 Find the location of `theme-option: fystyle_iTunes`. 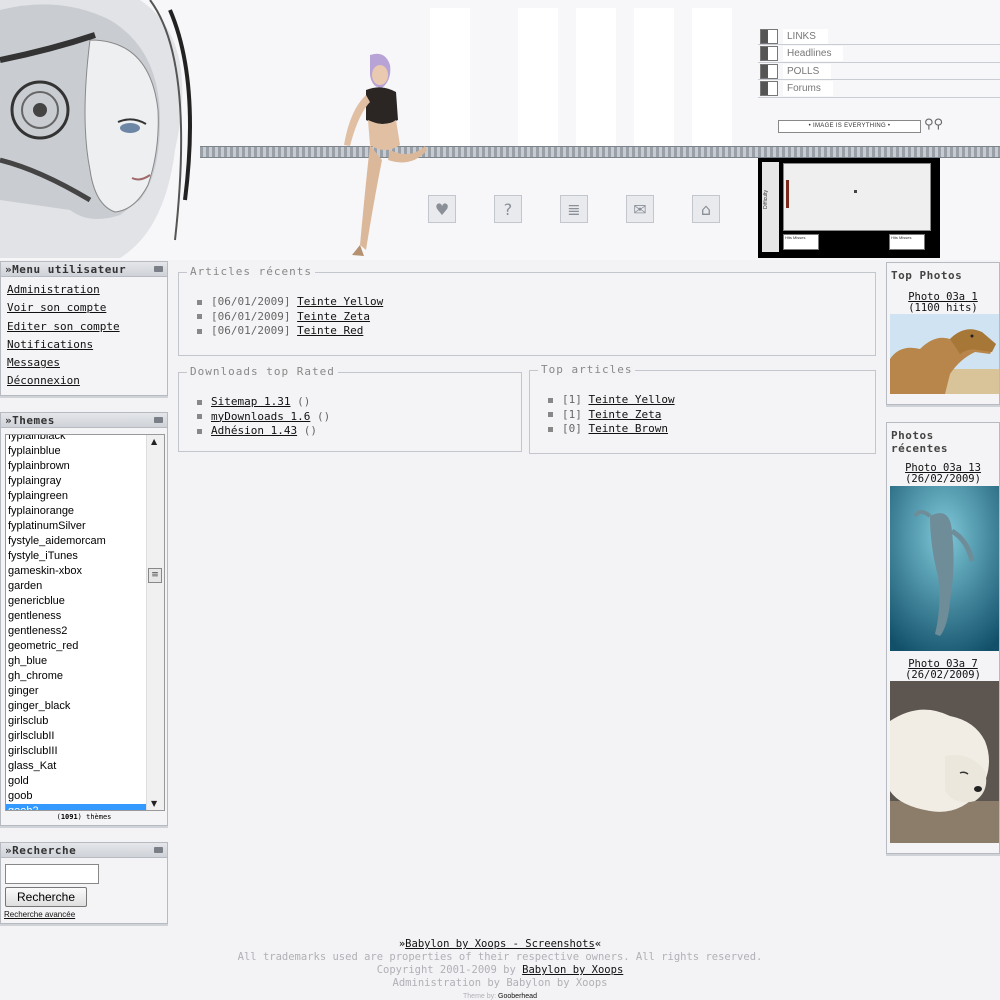

theme-option: fystyle_iTunes is located at coordinates (76, 556).